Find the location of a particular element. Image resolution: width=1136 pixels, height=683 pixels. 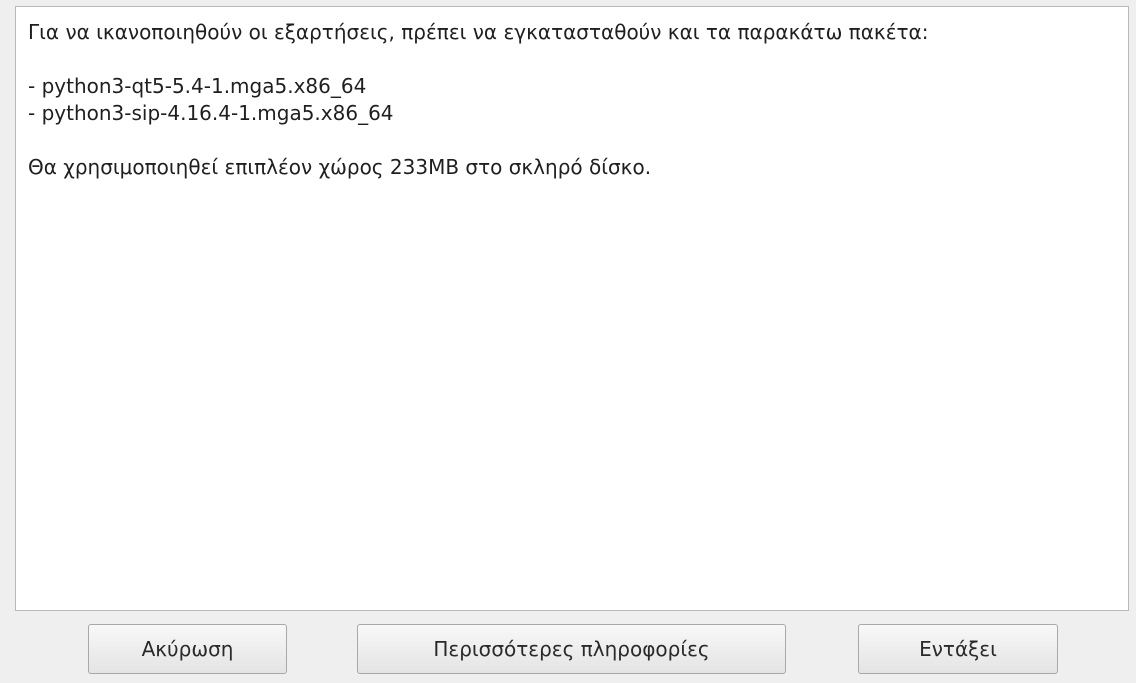

ok-button: Εντάξει is located at coordinates (958, 649).